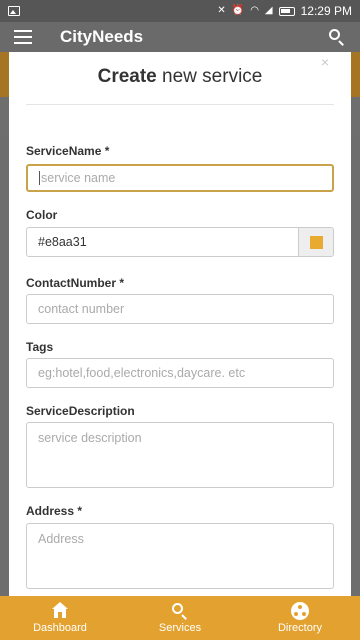 The width and height of the screenshot is (360, 640). I want to click on tags-input: eg:hotel,food,electronics,daycare. etc, so click(180, 373).